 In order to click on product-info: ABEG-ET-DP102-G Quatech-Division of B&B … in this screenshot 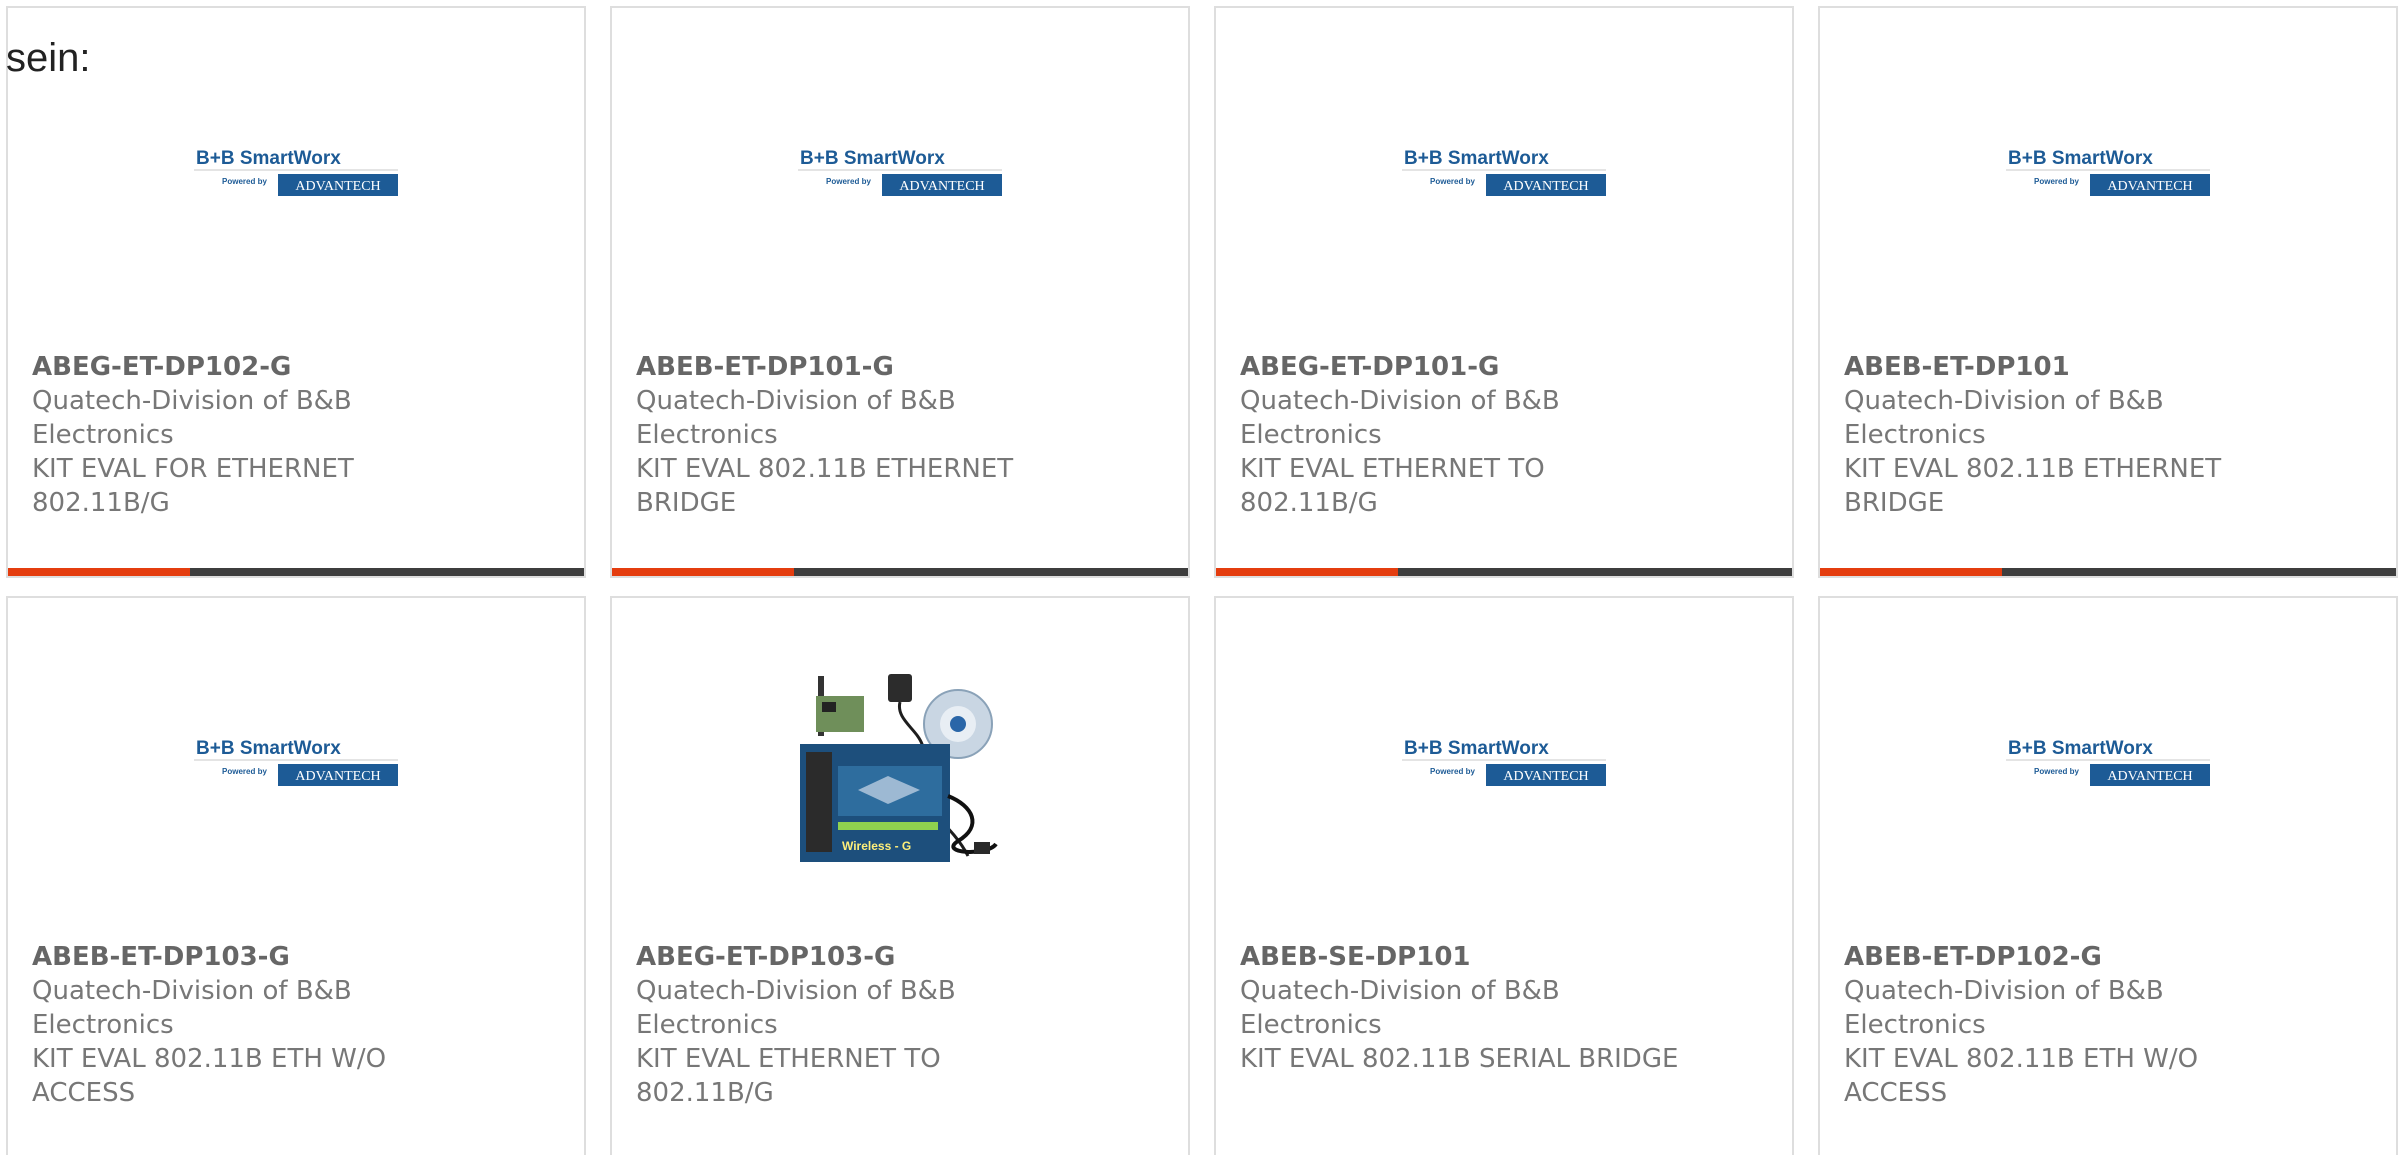, I will do `click(252, 435)`.